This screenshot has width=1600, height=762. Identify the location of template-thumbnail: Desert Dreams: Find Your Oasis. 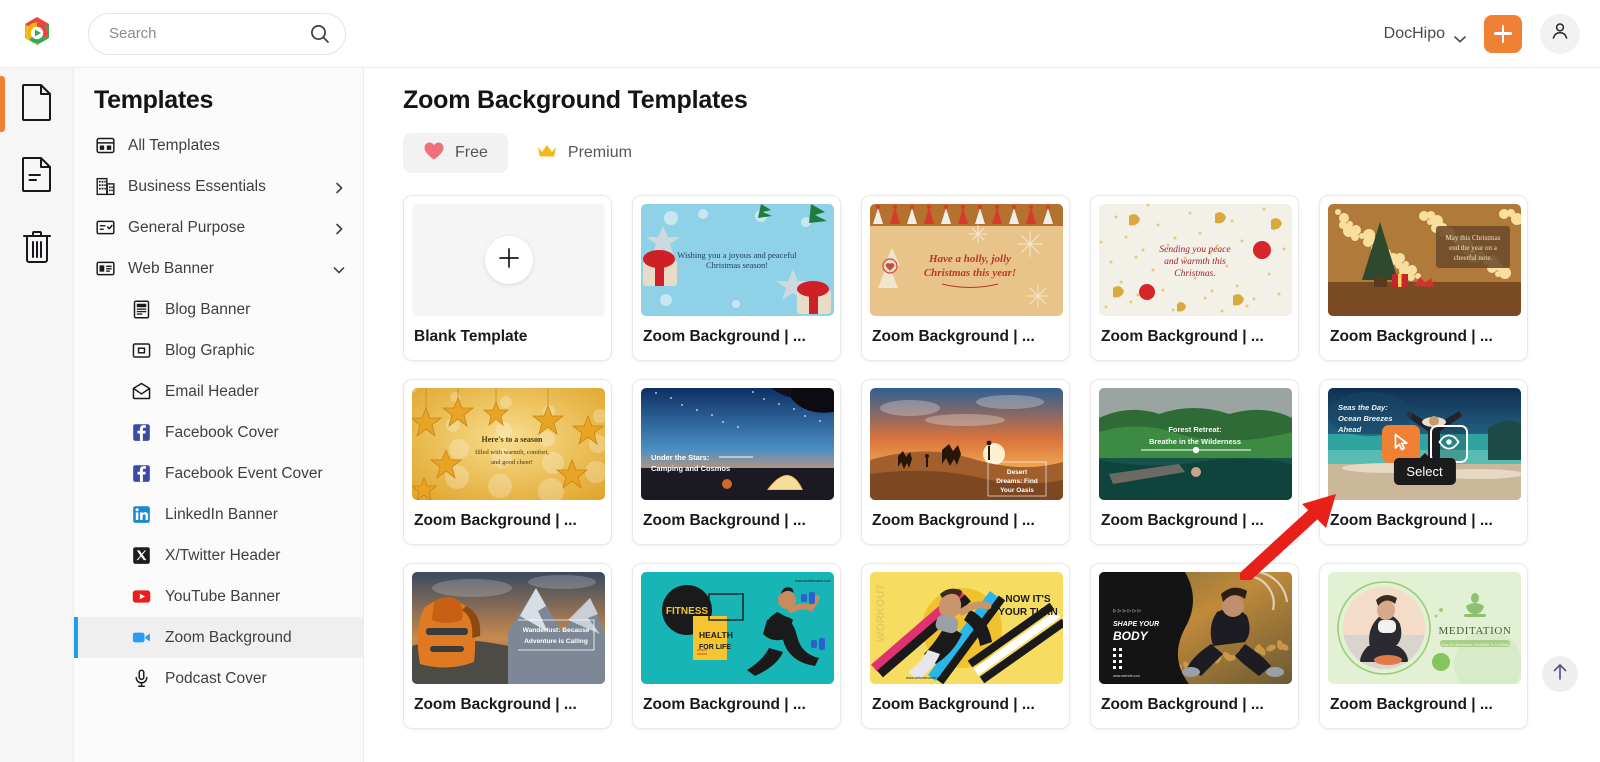
(966, 444).